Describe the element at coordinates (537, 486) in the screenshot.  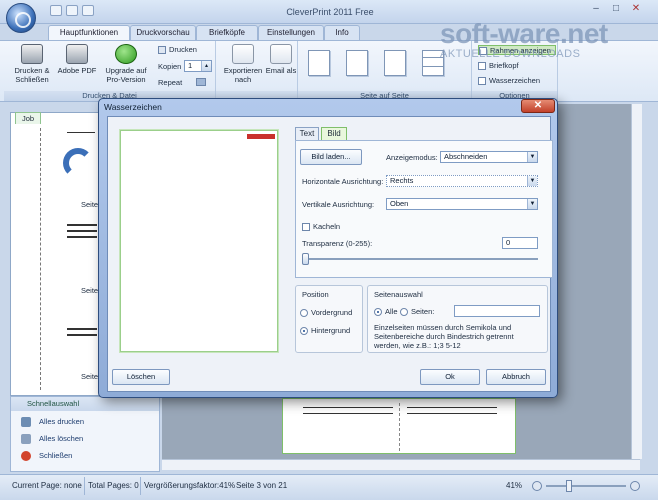
I see `zoom-out-icon` at that location.